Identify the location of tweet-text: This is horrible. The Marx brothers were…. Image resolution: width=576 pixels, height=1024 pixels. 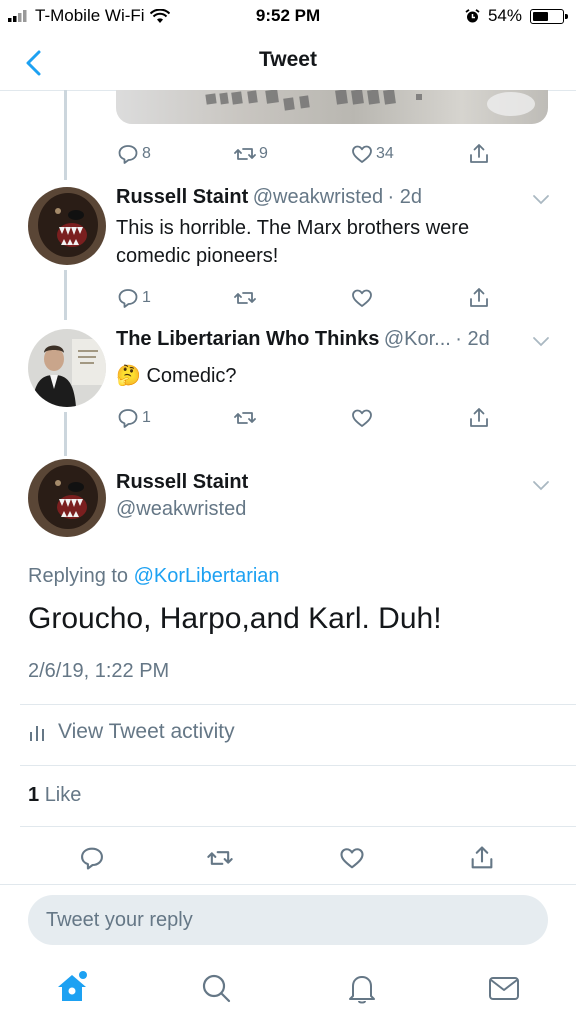
(293, 242).